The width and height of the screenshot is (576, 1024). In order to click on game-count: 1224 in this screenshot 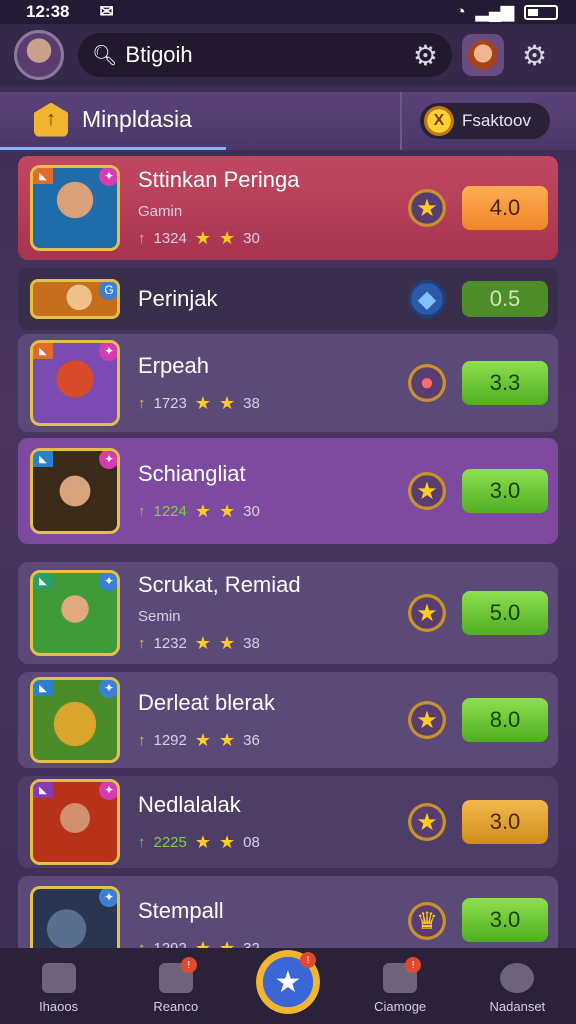, I will do `click(170, 511)`.